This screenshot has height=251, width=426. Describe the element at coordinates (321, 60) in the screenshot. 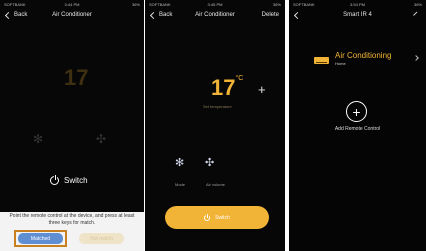

I see `ac-icon` at that location.